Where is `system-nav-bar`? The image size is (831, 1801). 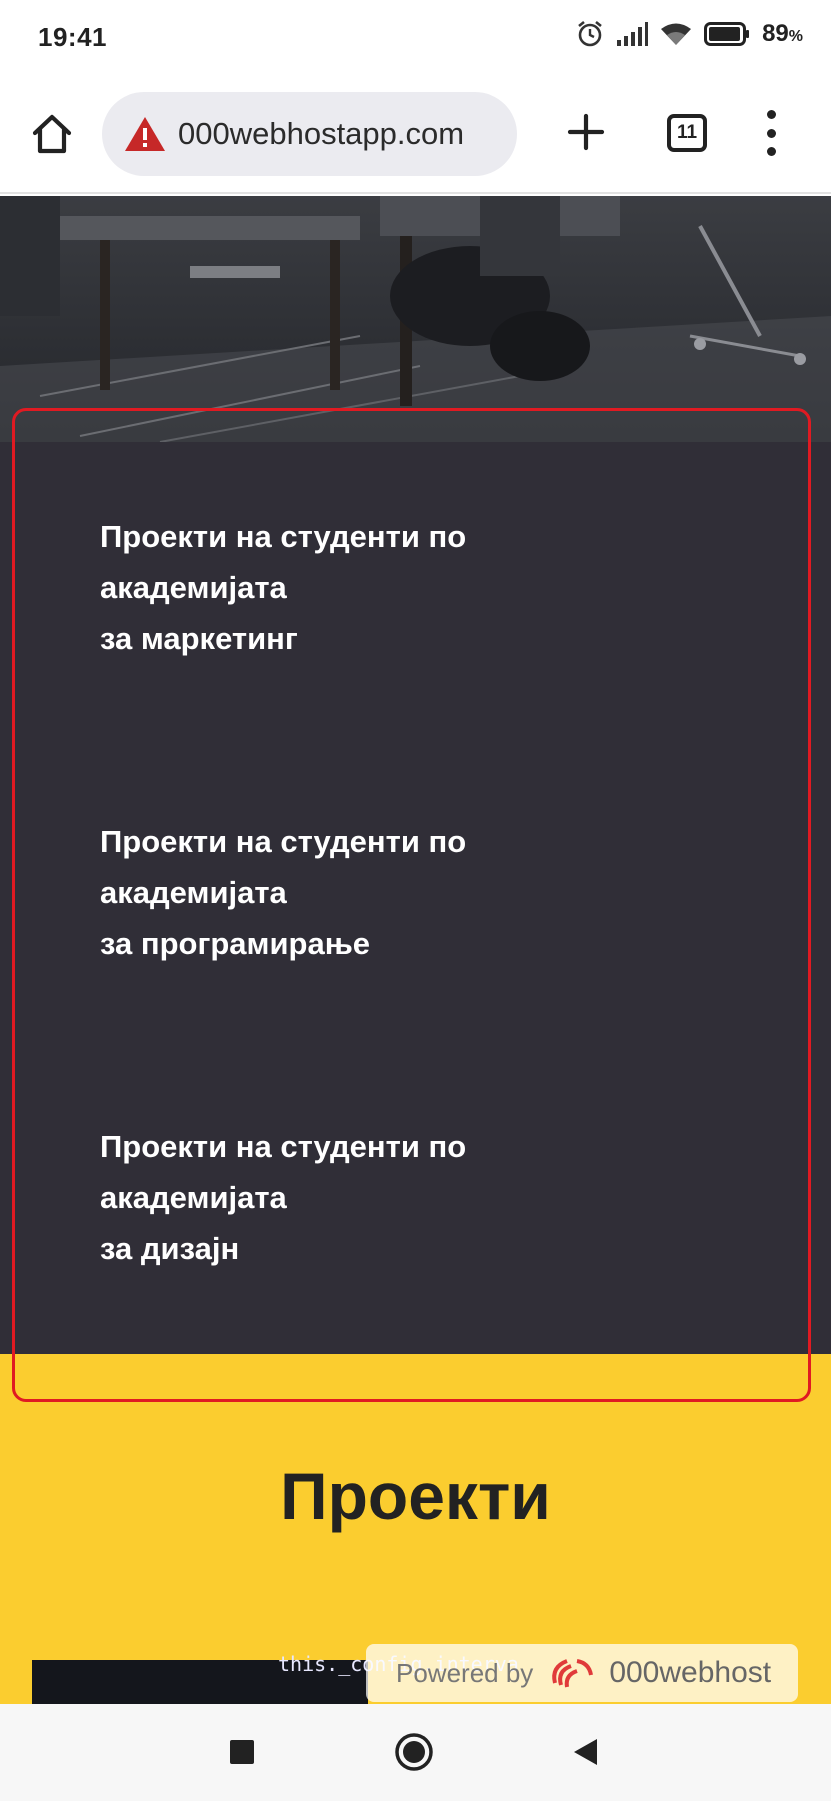
system-nav-bar is located at coordinates (415, 1752).